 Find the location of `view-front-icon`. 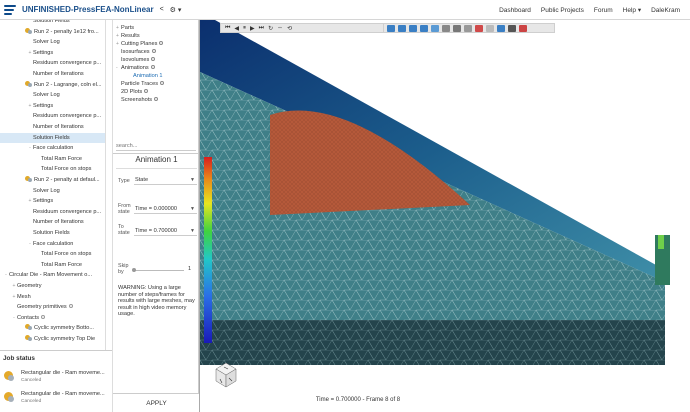

view-front-icon is located at coordinates (391, 28).